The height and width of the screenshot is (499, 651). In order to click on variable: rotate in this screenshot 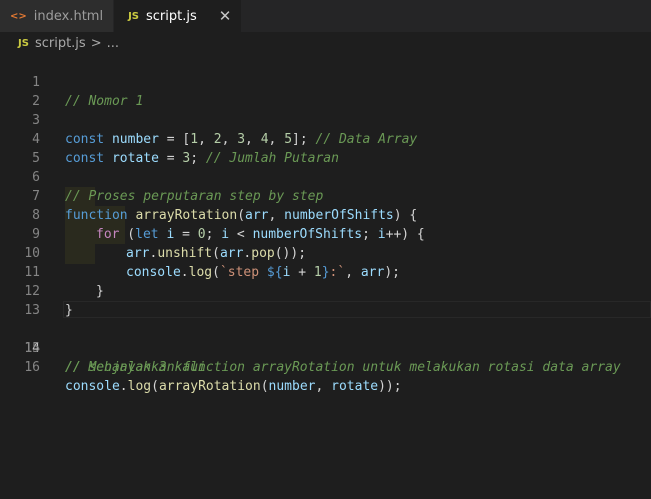, I will do `click(355, 386)`.